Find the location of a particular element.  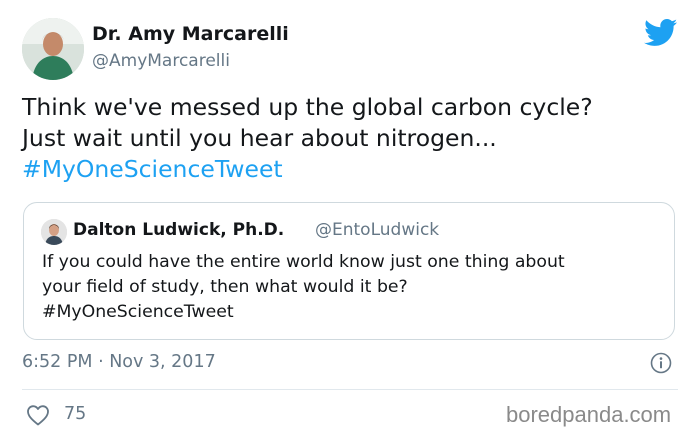

author-avatar is located at coordinates (53, 49).